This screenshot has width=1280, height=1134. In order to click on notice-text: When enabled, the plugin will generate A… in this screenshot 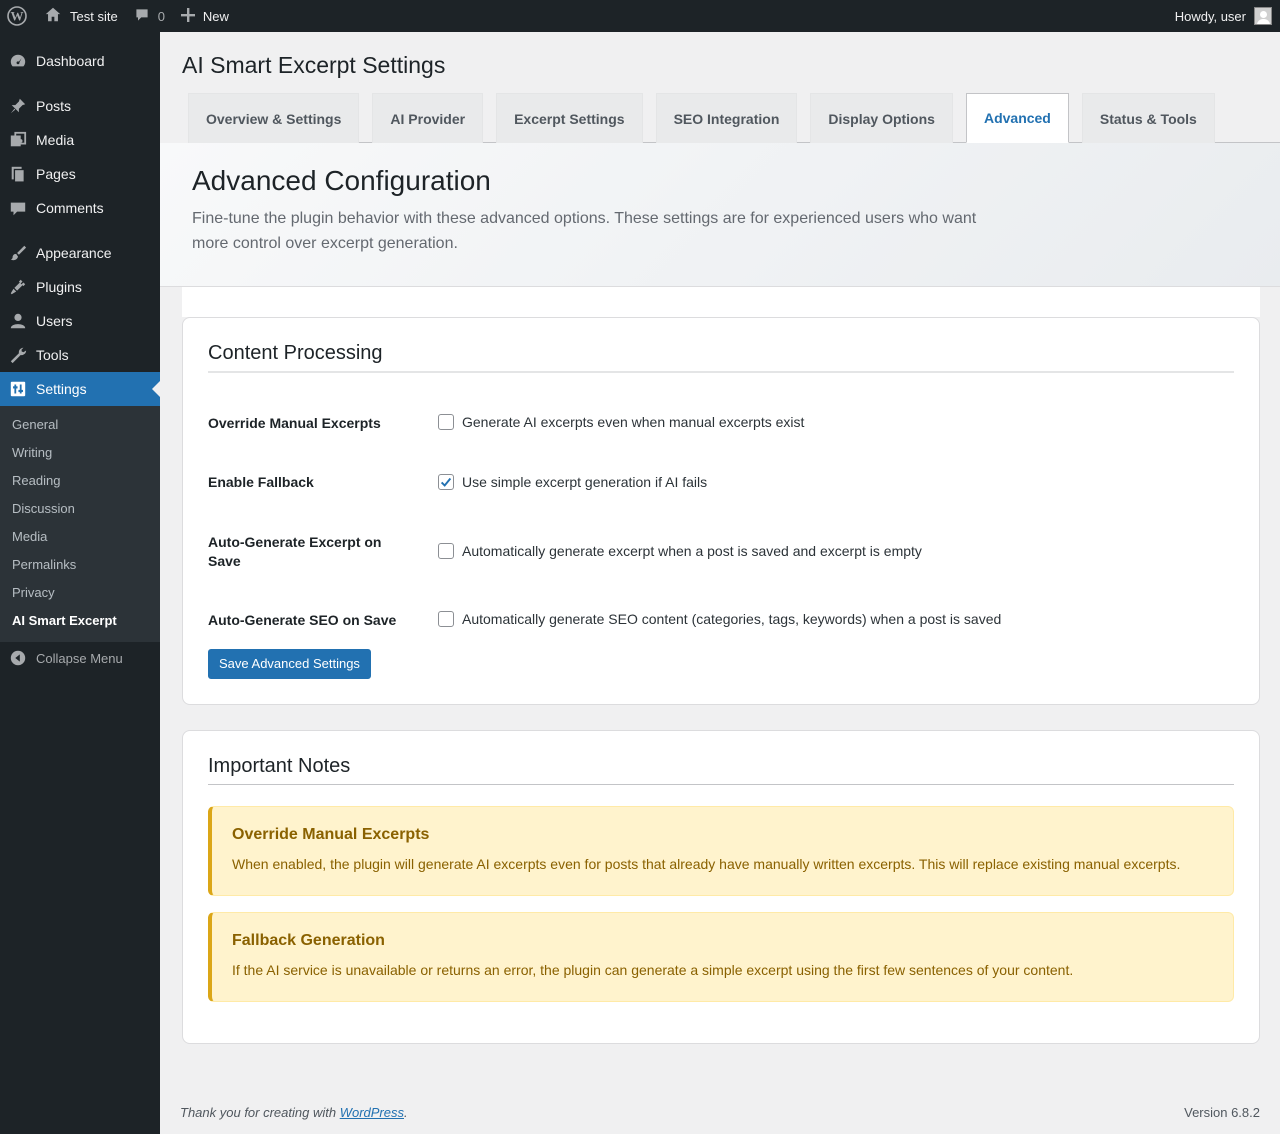, I will do `click(706, 864)`.